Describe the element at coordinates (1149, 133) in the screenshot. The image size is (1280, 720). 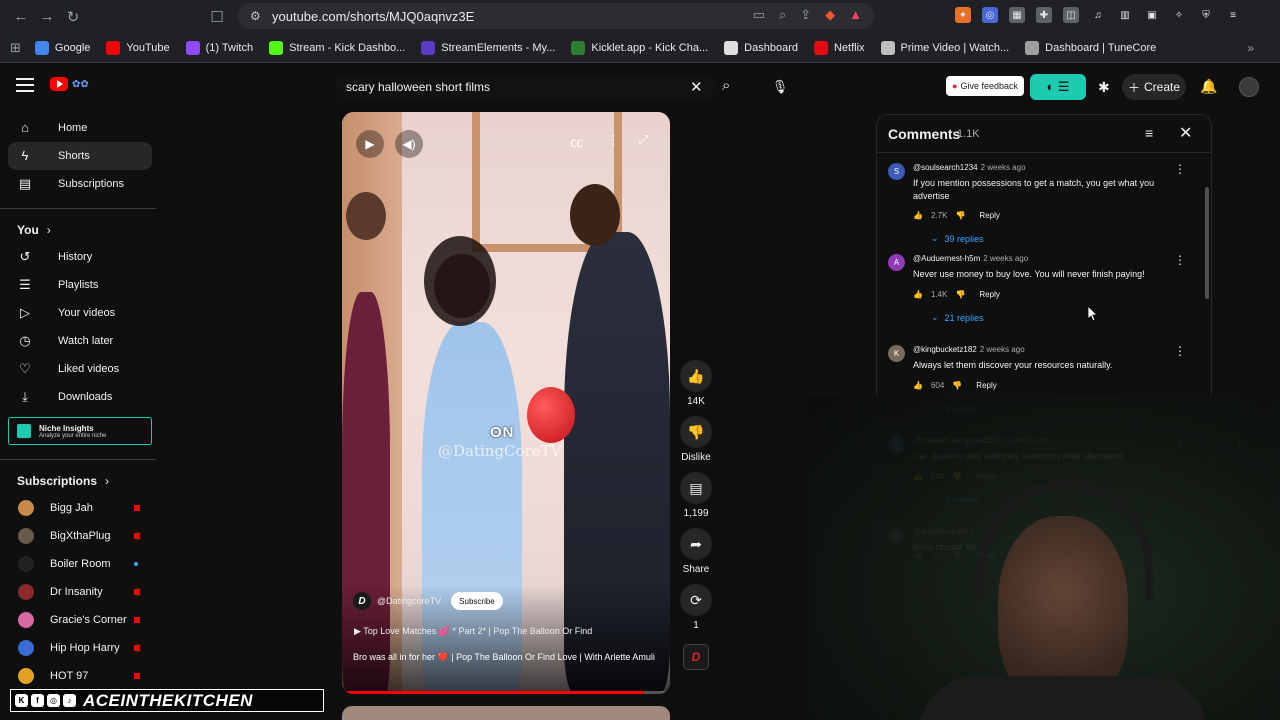
I see `sort-comments-icon: ≡` at that location.